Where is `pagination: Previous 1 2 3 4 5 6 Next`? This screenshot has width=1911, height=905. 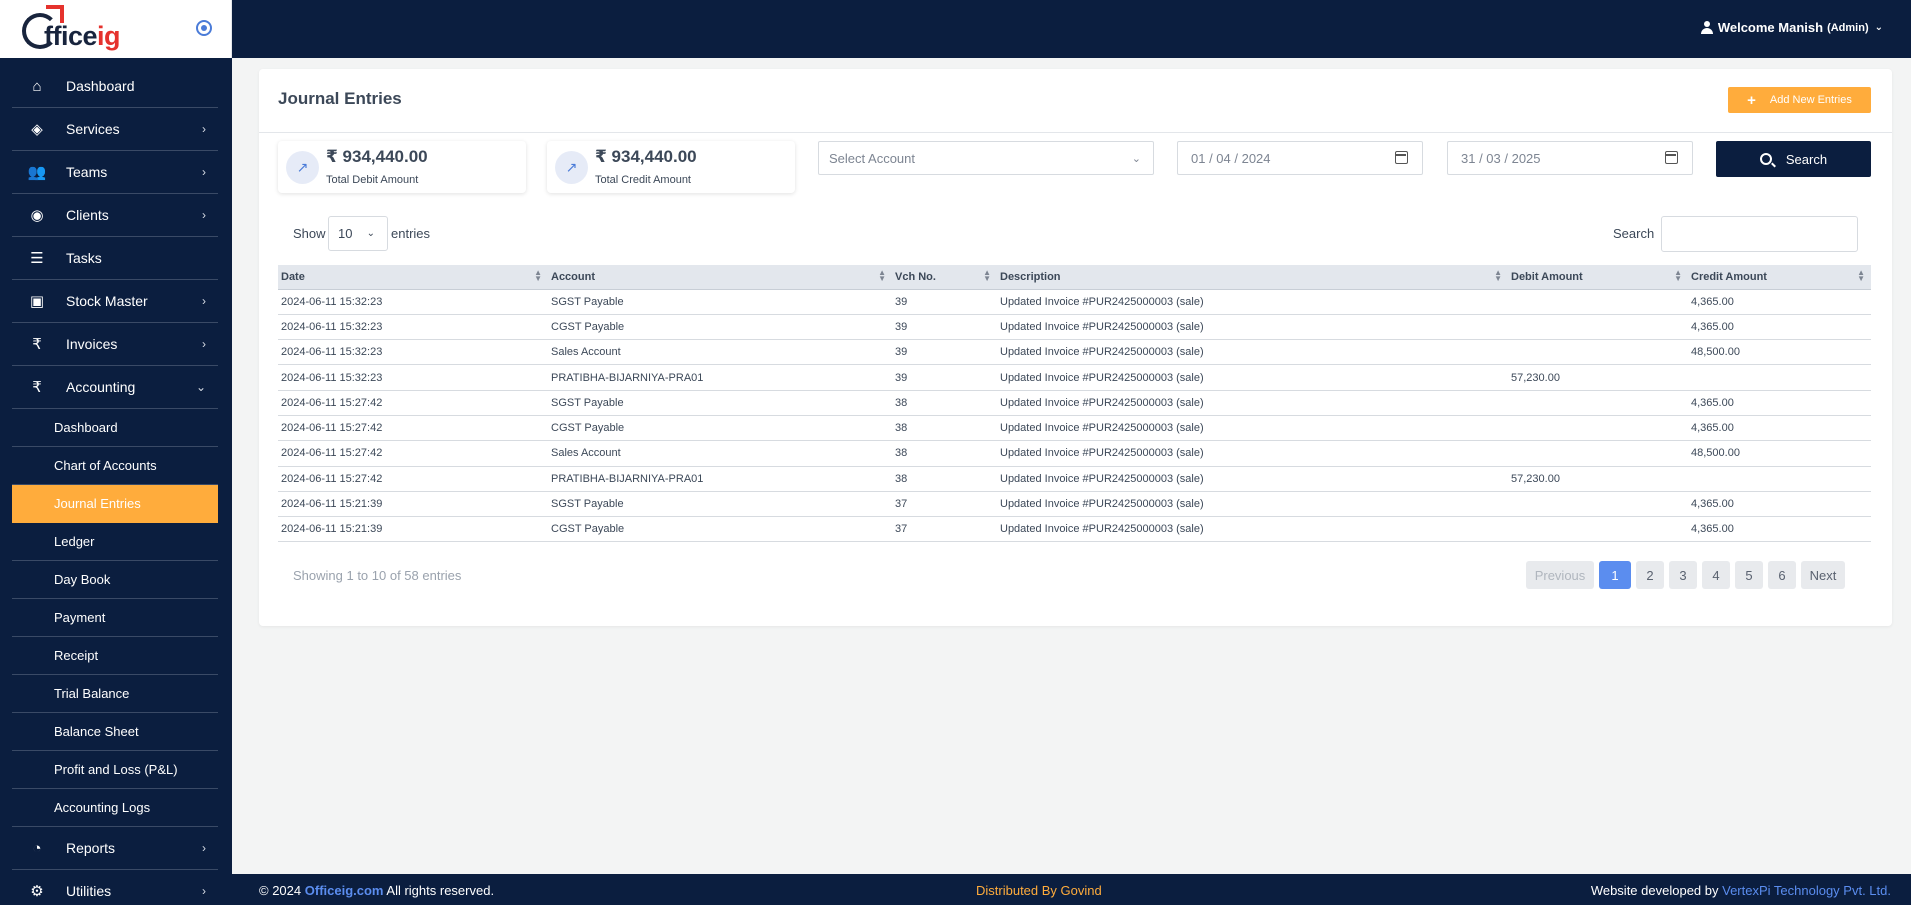
pagination: Previous 1 2 3 4 5 6 Next is located at coordinates (1688, 575).